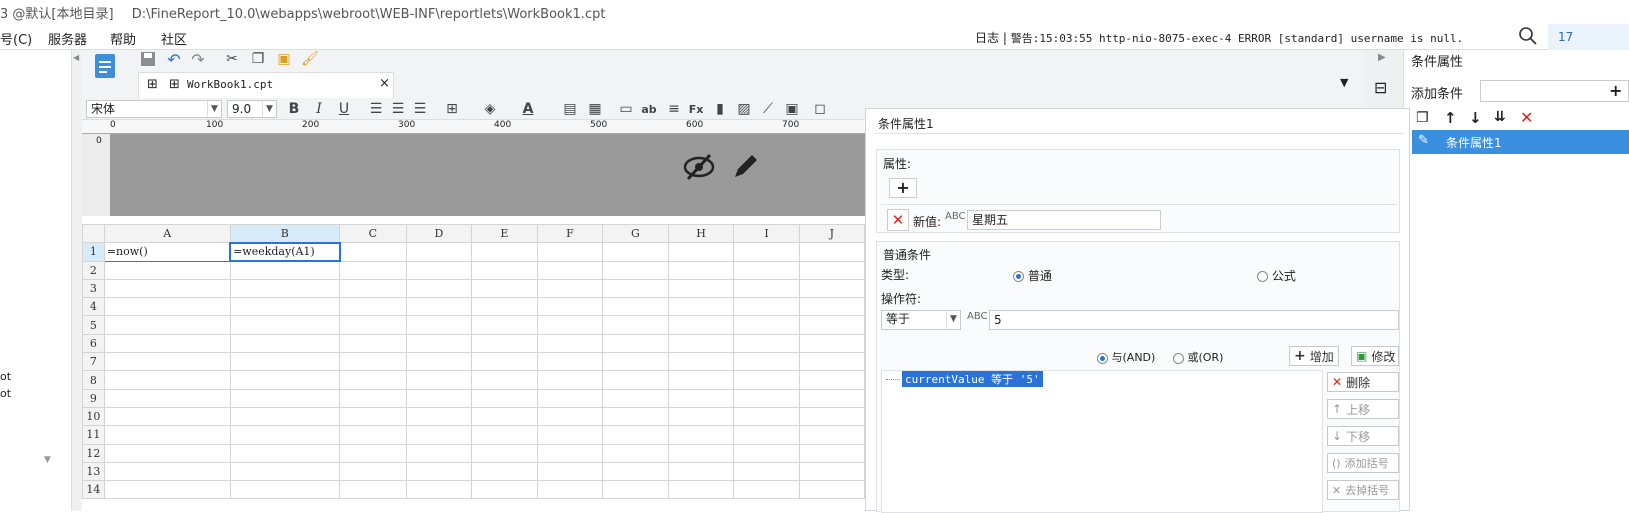 This screenshot has height=513, width=1629. What do you see at coordinates (198, 59) in the screenshot?
I see `redo-icon: ↷` at bounding box center [198, 59].